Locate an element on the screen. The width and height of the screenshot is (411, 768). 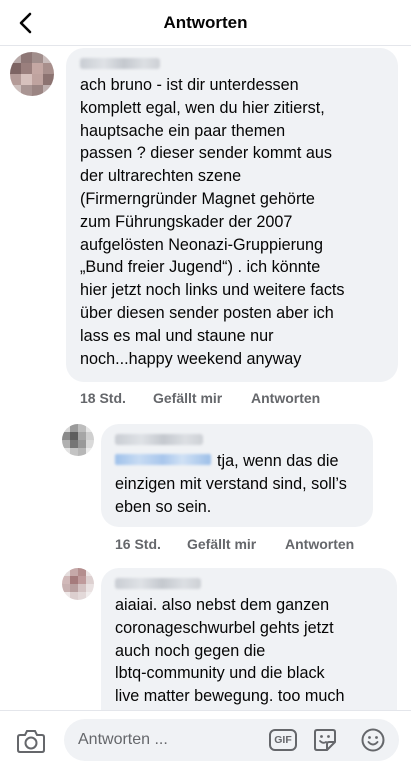
gif-button: GIF is located at coordinates (283, 740).